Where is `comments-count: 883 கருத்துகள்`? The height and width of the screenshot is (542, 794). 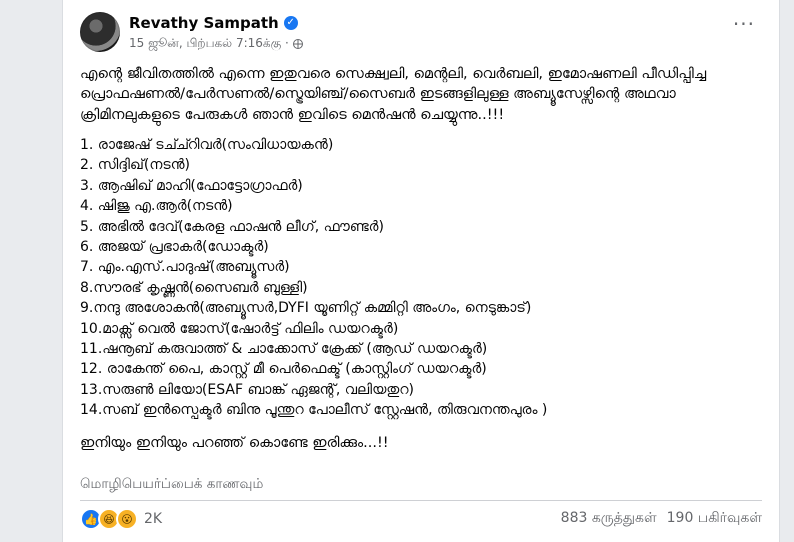 comments-count: 883 கருத்துகள் is located at coordinates (609, 519).